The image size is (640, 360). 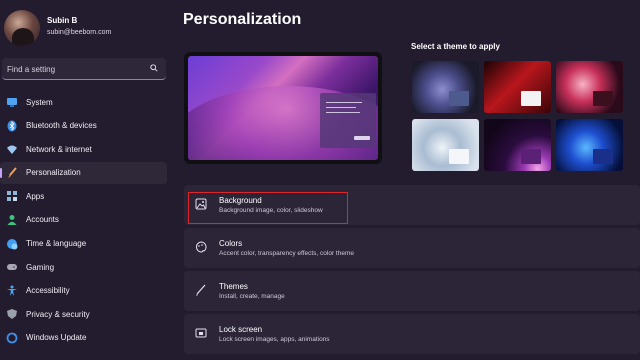 What do you see at coordinates (12, 126) in the screenshot?
I see `bluetooth-icon` at bounding box center [12, 126].